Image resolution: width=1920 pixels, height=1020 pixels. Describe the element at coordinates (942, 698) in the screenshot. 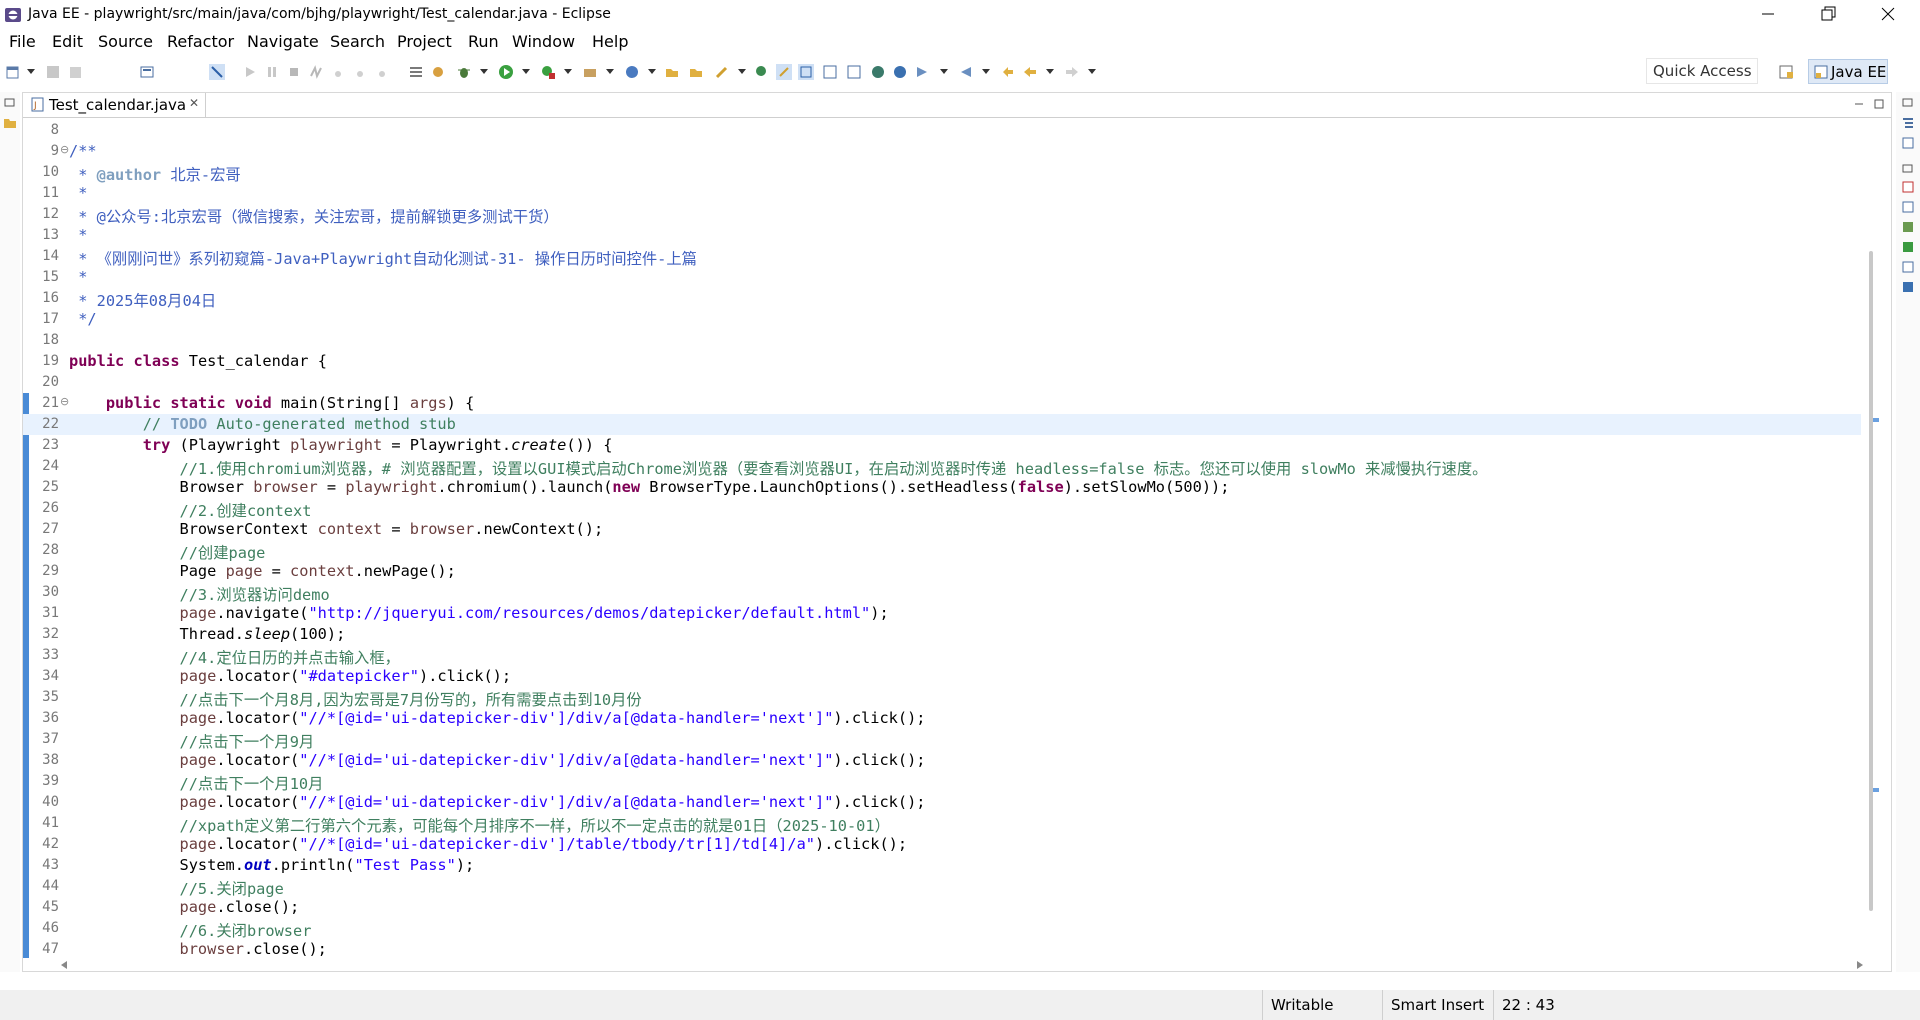

I see `code-line: 35 //点击下一个月8月,因为宏哥是7月份写的，所有需要点击到10月份` at that location.